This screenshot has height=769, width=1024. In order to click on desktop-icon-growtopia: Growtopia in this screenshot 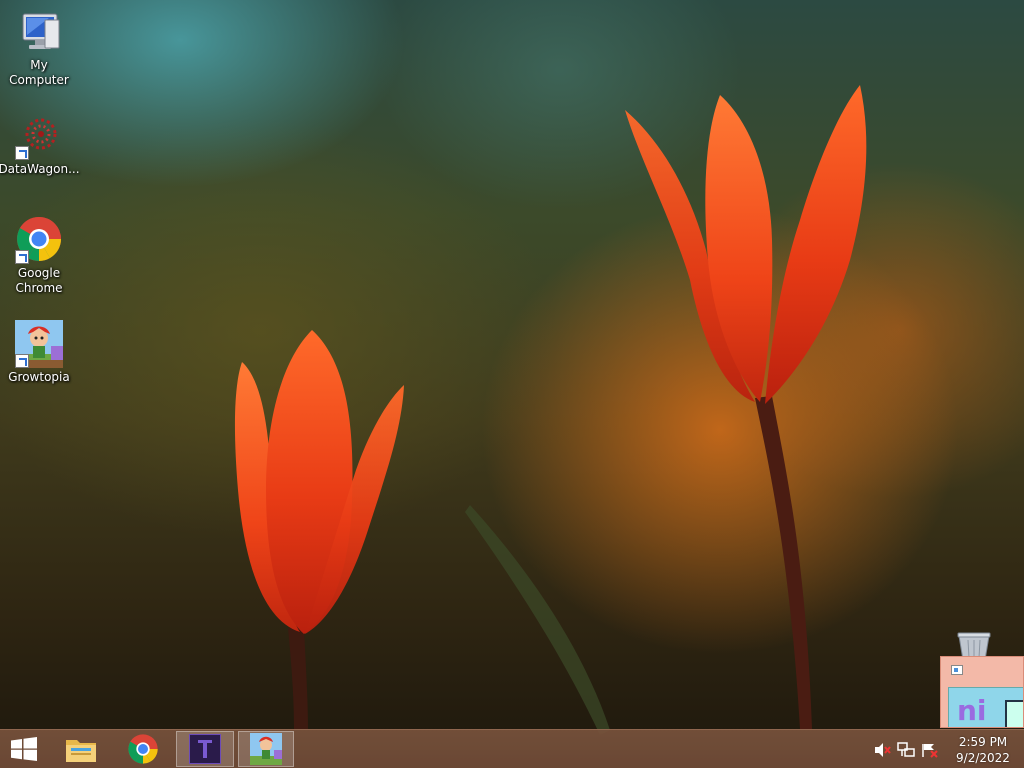, I will do `click(39, 352)`.